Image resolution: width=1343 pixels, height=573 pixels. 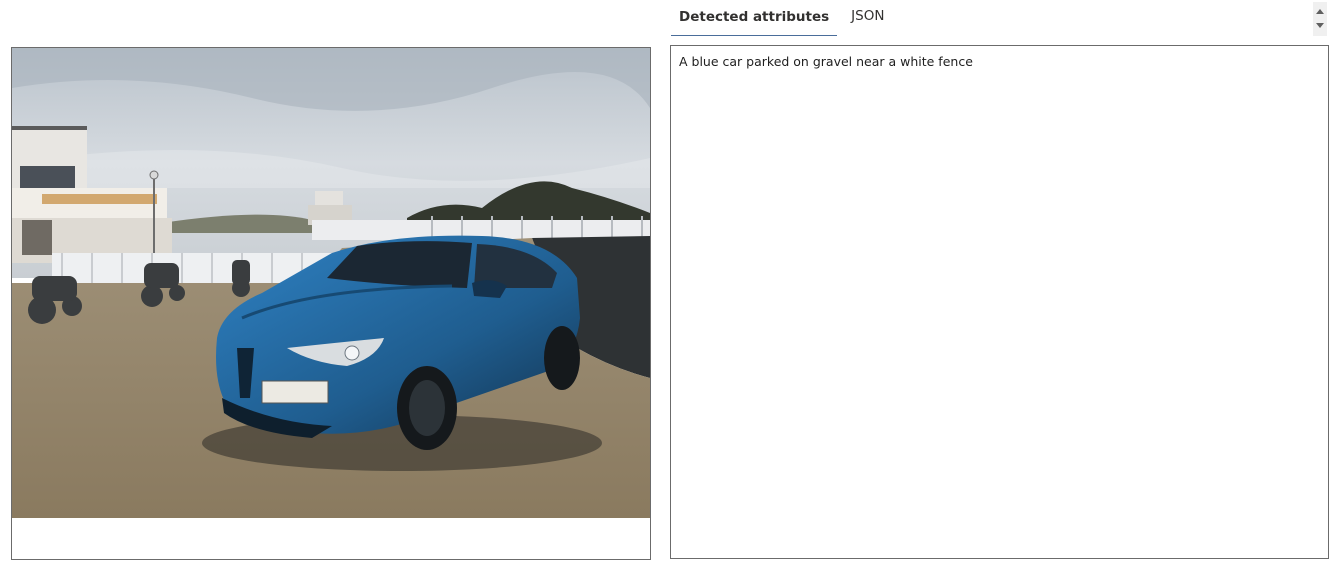 I want to click on tab-scroll-control, so click(x=1320, y=19).